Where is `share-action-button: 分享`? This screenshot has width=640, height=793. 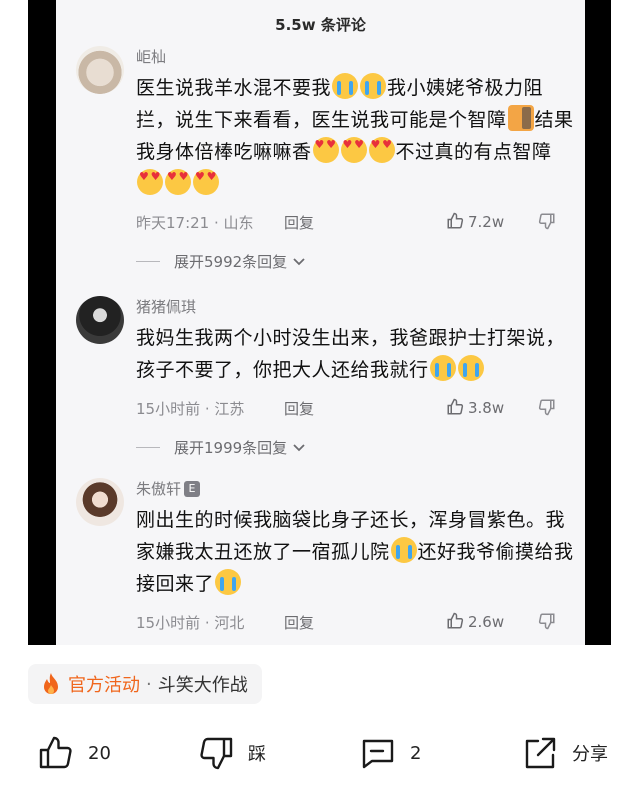 share-action-button: 分享 is located at coordinates (565, 753).